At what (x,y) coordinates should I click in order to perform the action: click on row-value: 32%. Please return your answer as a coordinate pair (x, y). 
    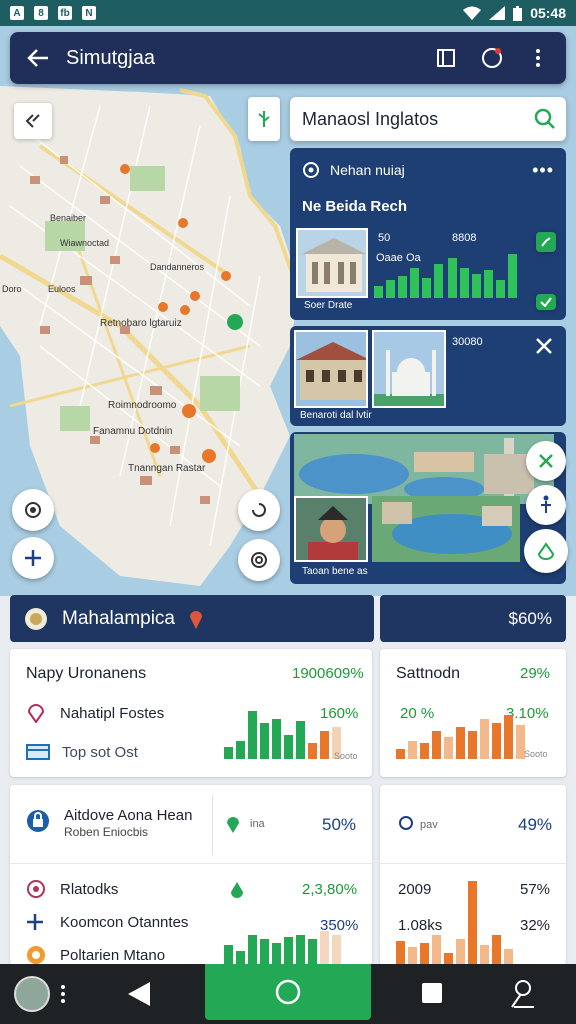
    Looking at the image, I should click on (535, 925).